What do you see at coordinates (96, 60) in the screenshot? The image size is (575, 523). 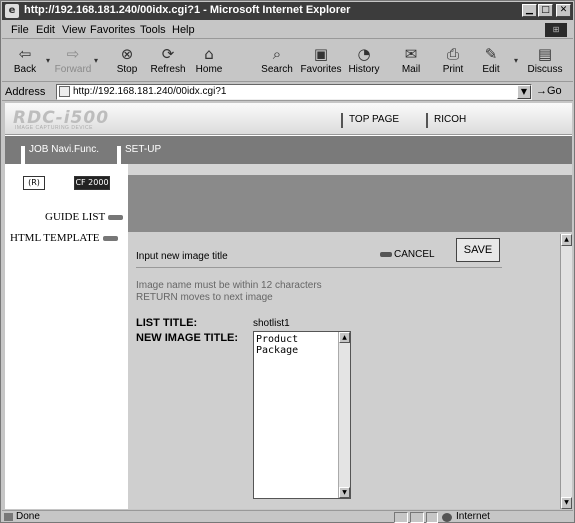 I see `forward-dropdown-icon: ▾` at bounding box center [96, 60].